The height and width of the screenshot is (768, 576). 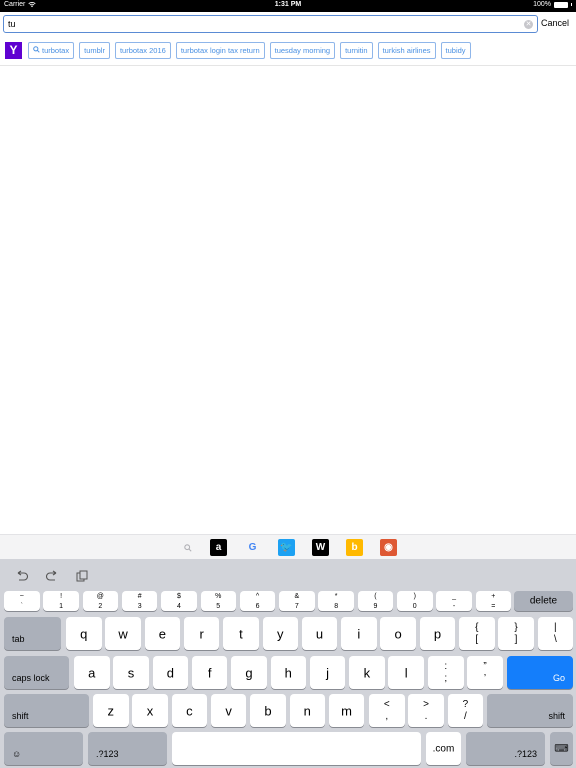 I want to click on key-v: v, so click(x=228, y=710).